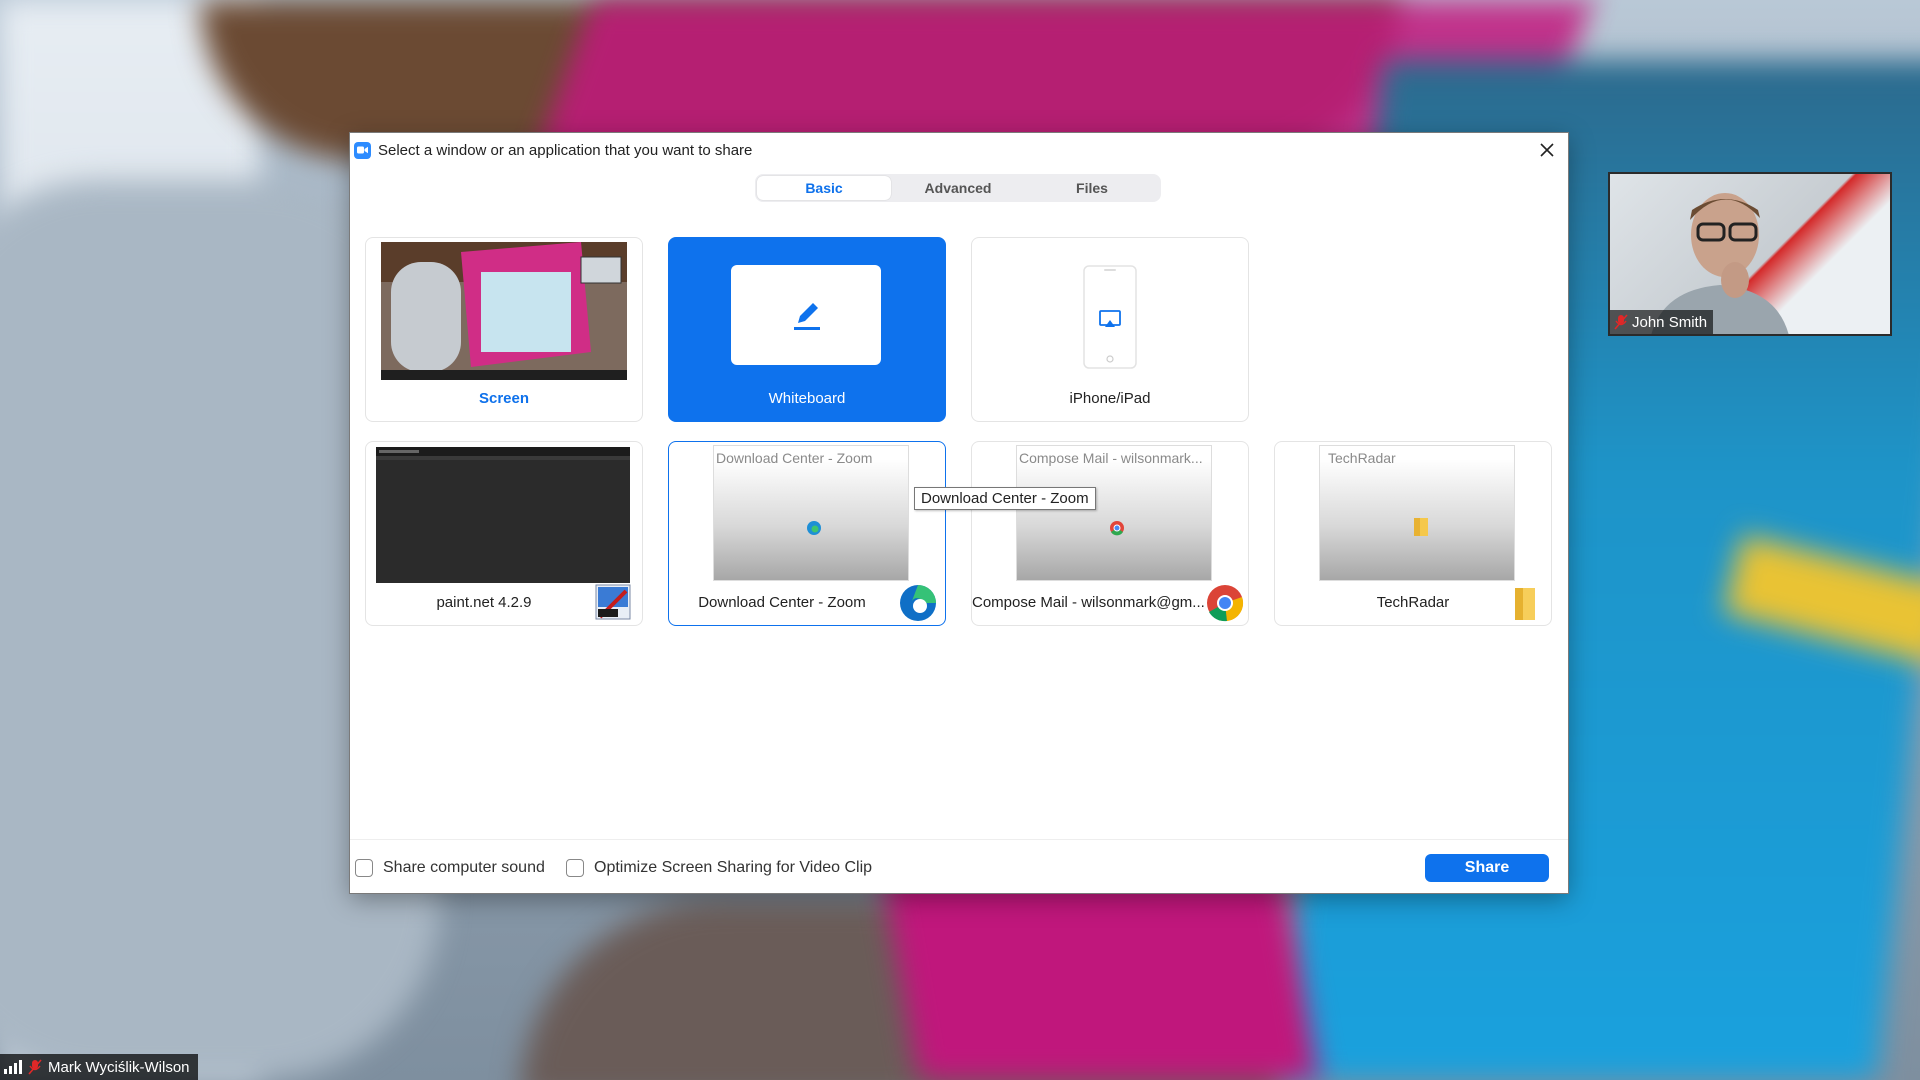  I want to click on footer-divider, so click(959, 839).